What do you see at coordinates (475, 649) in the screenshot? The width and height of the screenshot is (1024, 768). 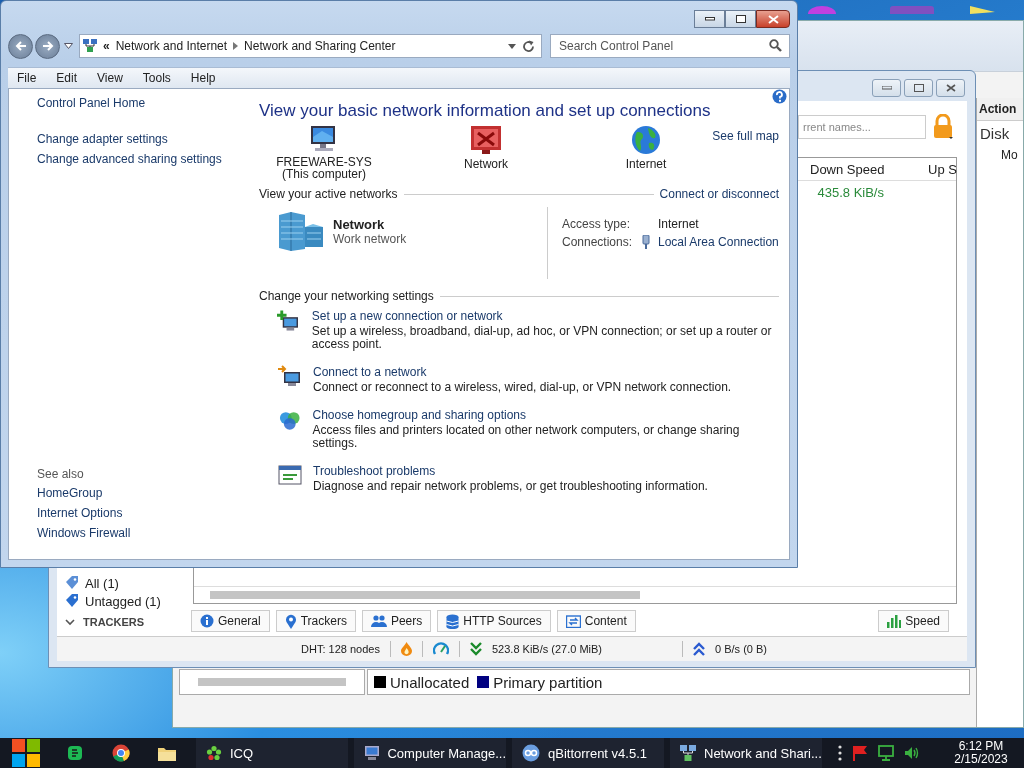 I see `download-arrows-icon` at bounding box center [475, 649].